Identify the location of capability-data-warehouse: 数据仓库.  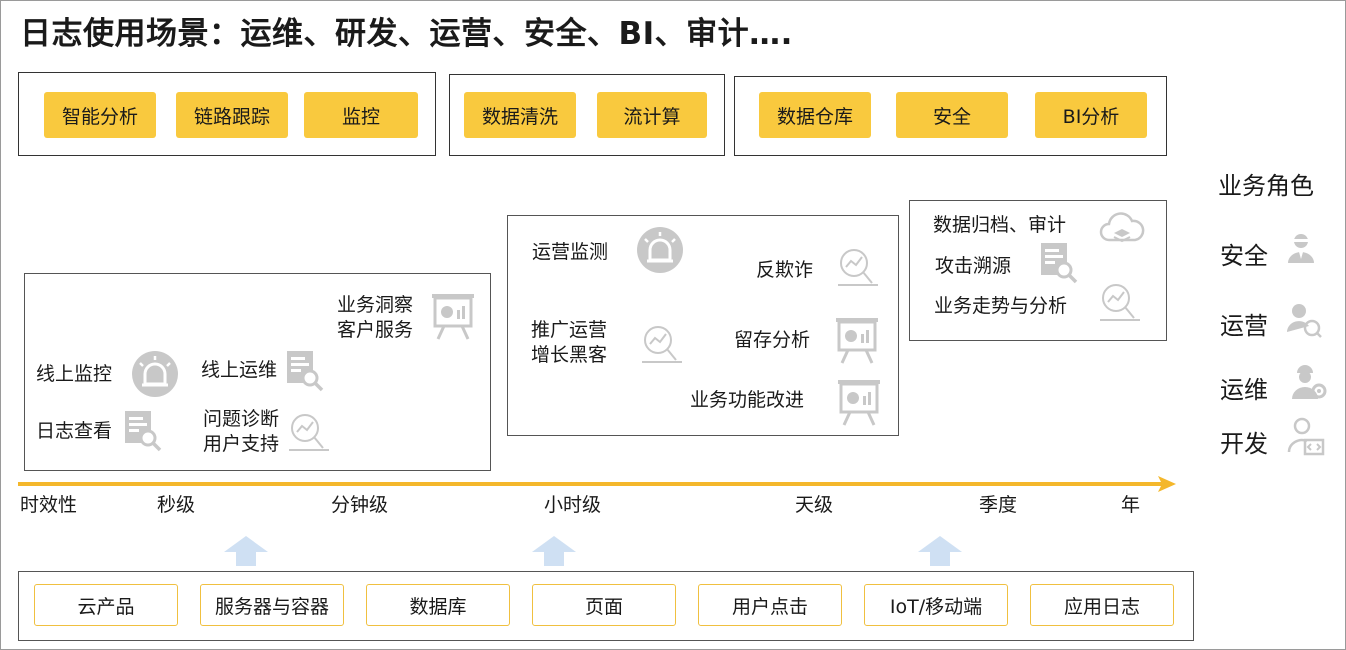
(815, 115).